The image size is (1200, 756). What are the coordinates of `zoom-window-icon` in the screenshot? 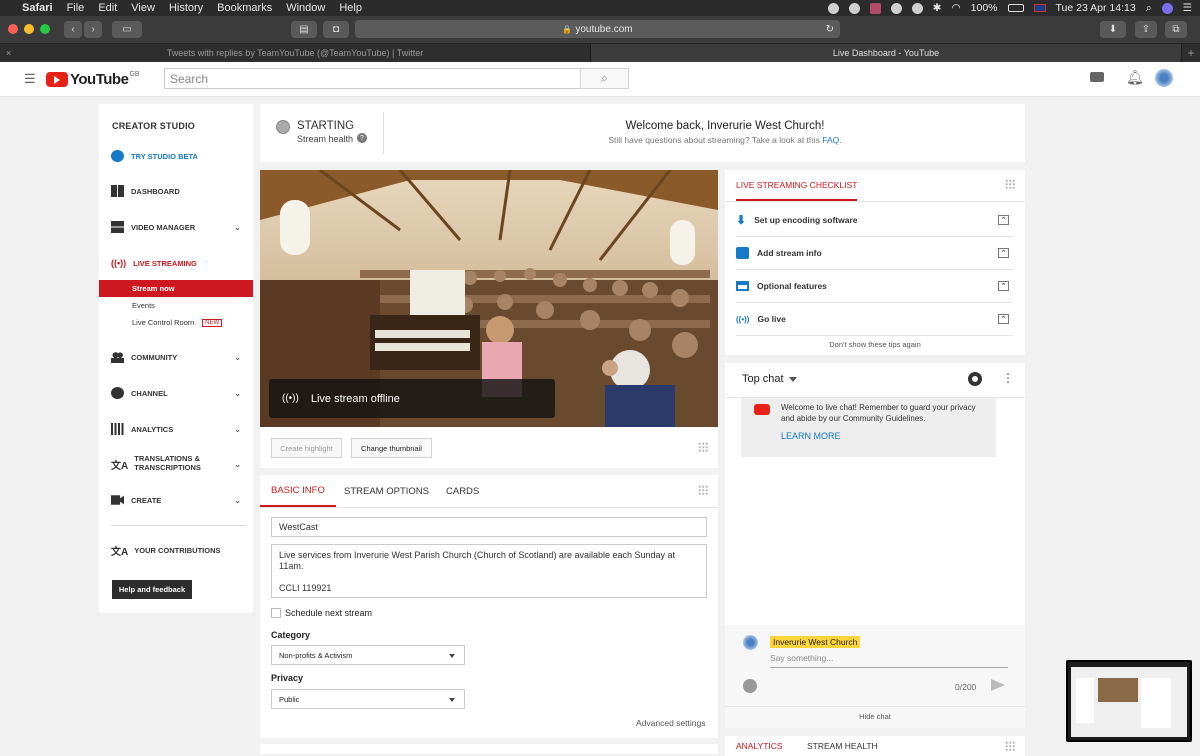 It's located at (45, 28).